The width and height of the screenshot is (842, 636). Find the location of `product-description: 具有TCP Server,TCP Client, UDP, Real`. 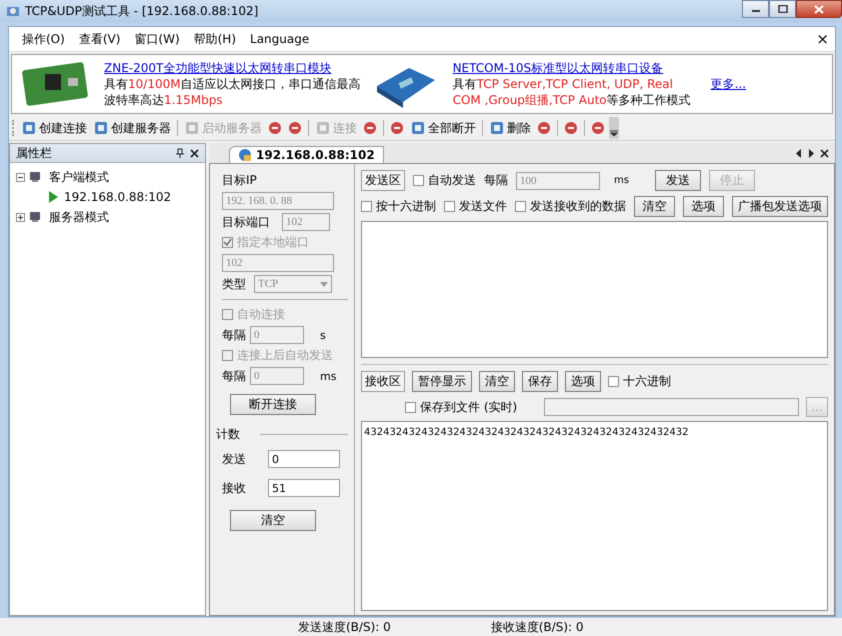

product-description: 具有TCP Server,TCP Client, UDP, Real is located at coordinates (563, 84).